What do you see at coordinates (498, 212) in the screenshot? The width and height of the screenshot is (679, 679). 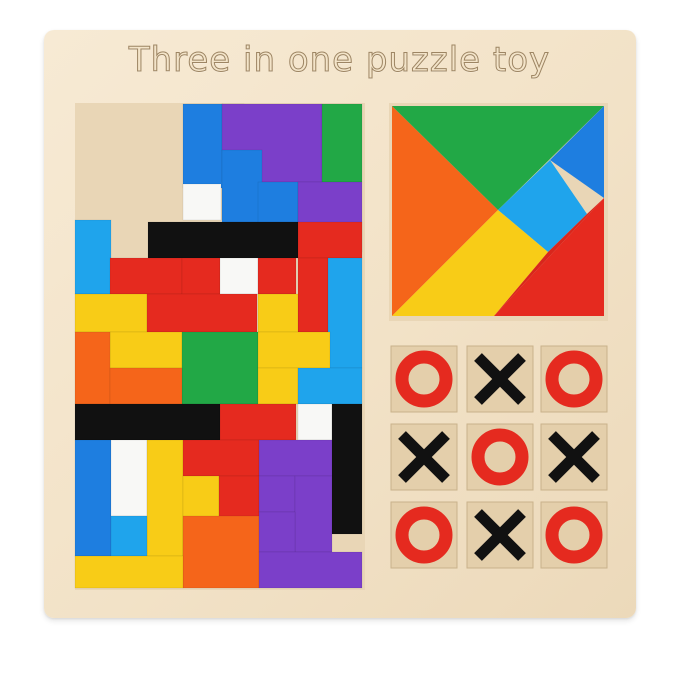 I see `tangram-puzzle` at bounding box center [498, 212].